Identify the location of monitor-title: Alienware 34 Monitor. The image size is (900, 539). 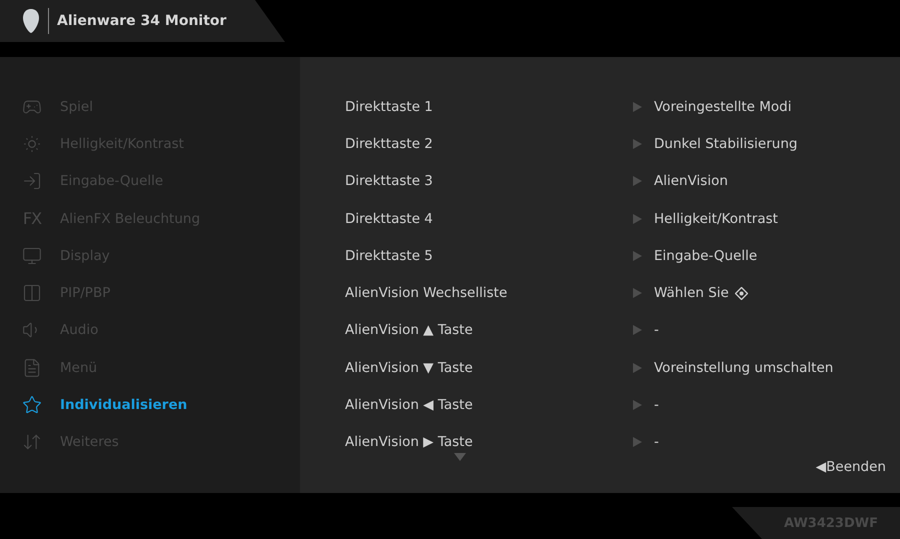
(141, 21).